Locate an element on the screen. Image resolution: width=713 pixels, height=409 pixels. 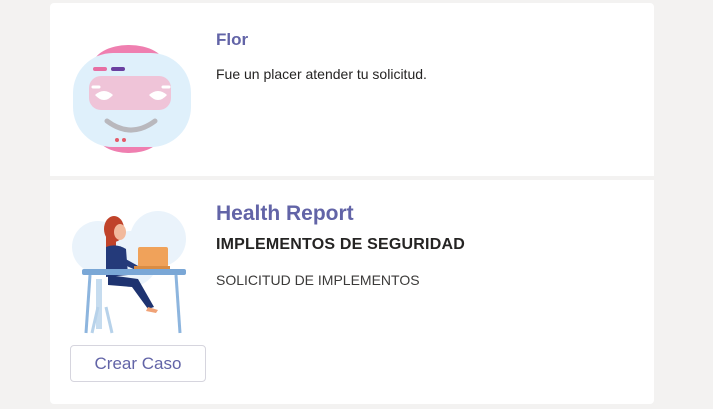
create-case-button: Crear Caso is located at coordinates (138, 363).